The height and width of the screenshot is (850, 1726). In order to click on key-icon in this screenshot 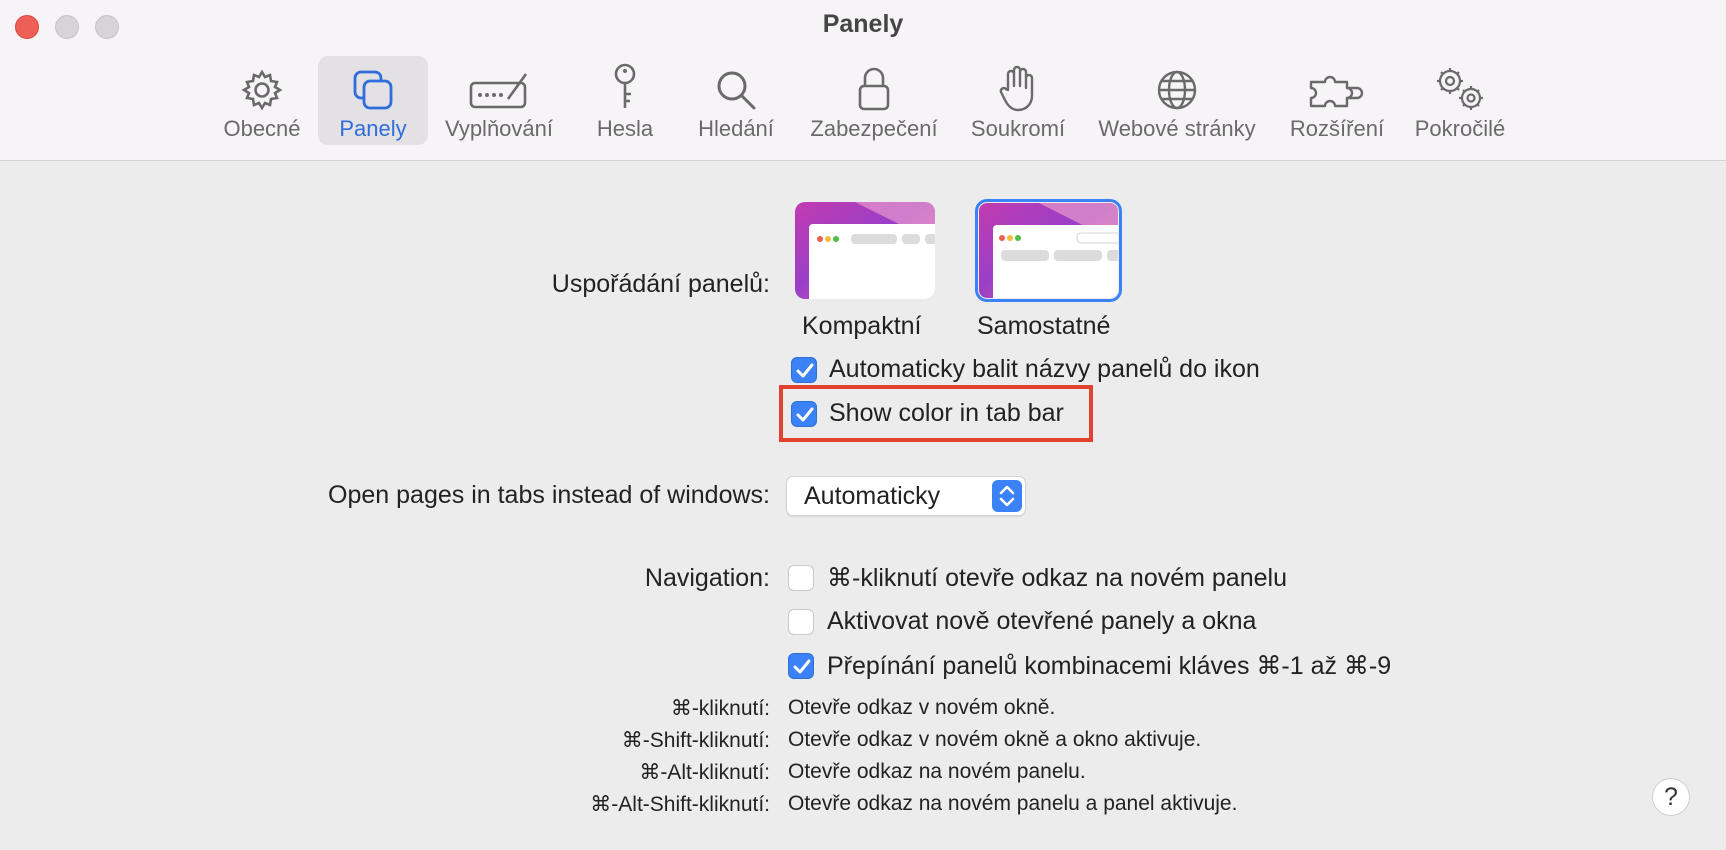, I will do `click(625, 87)`.